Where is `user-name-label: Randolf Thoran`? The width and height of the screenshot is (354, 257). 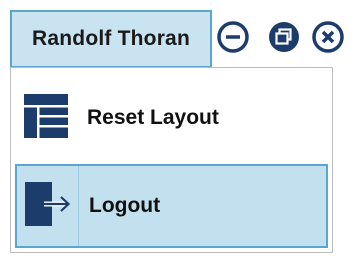 user-name-label: Randolf Thoran is located at coordinates (111, 38).